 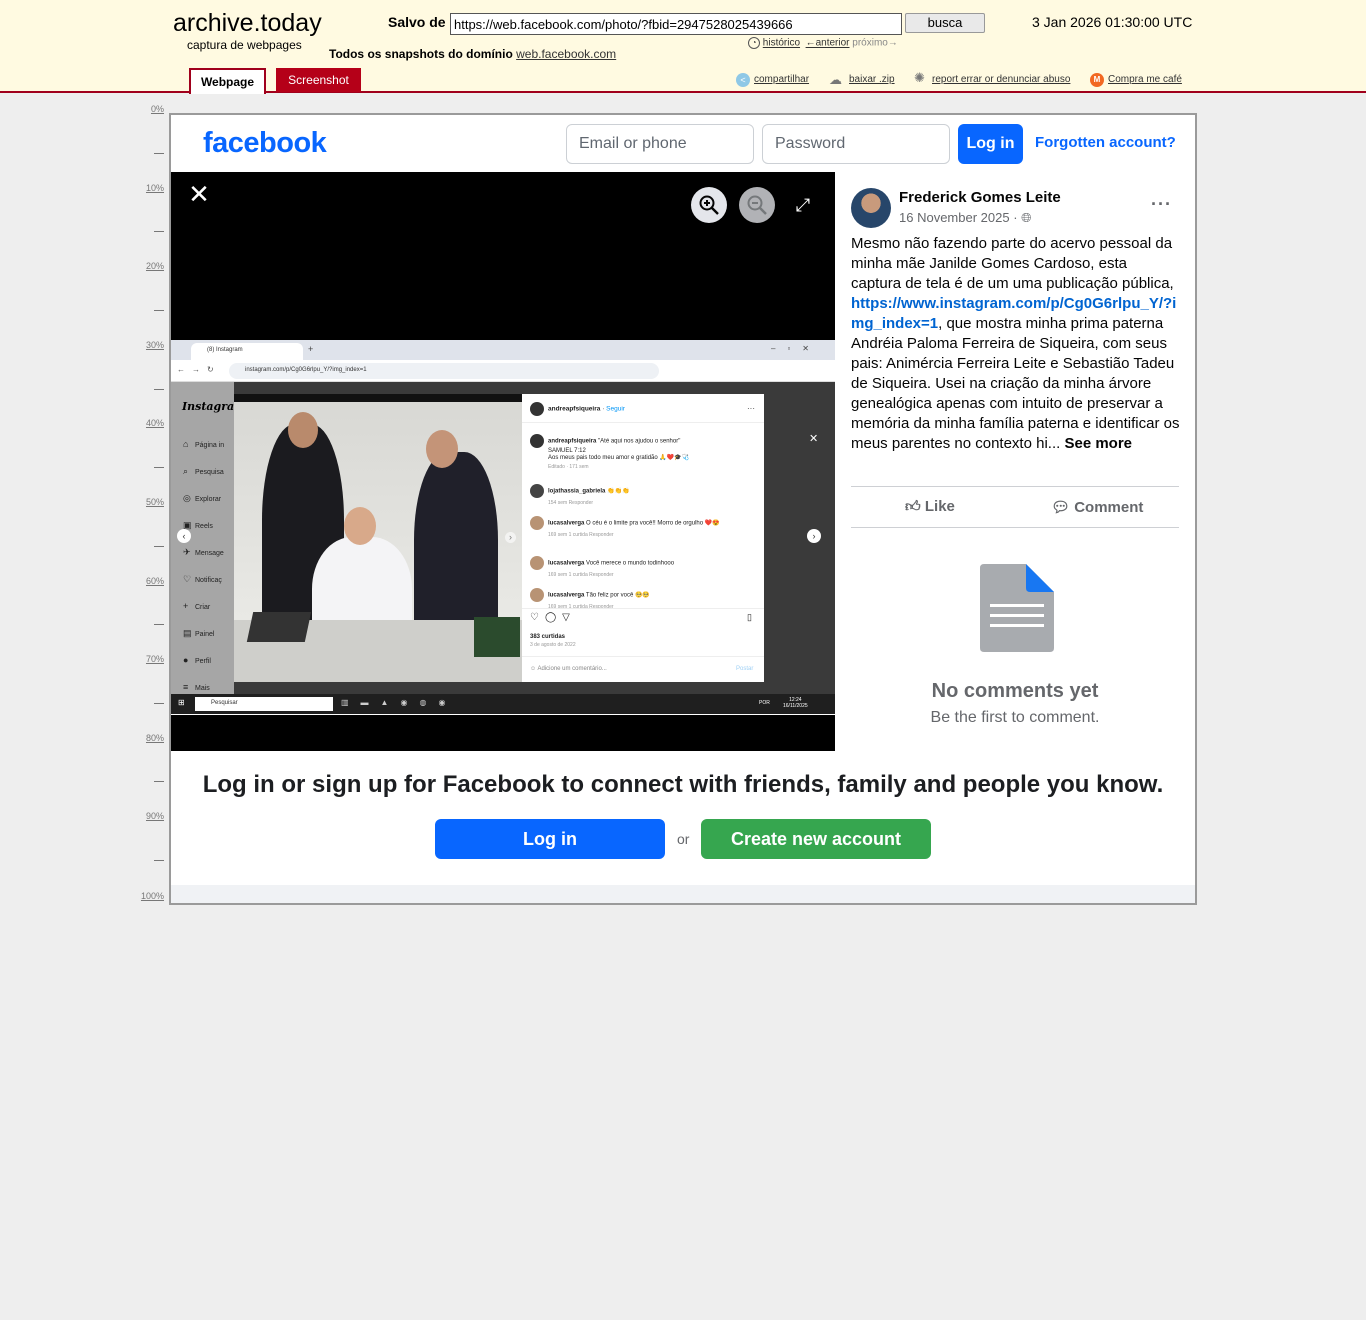 I want to click on windows-icon: ⊞, so click(x=181, y=702).